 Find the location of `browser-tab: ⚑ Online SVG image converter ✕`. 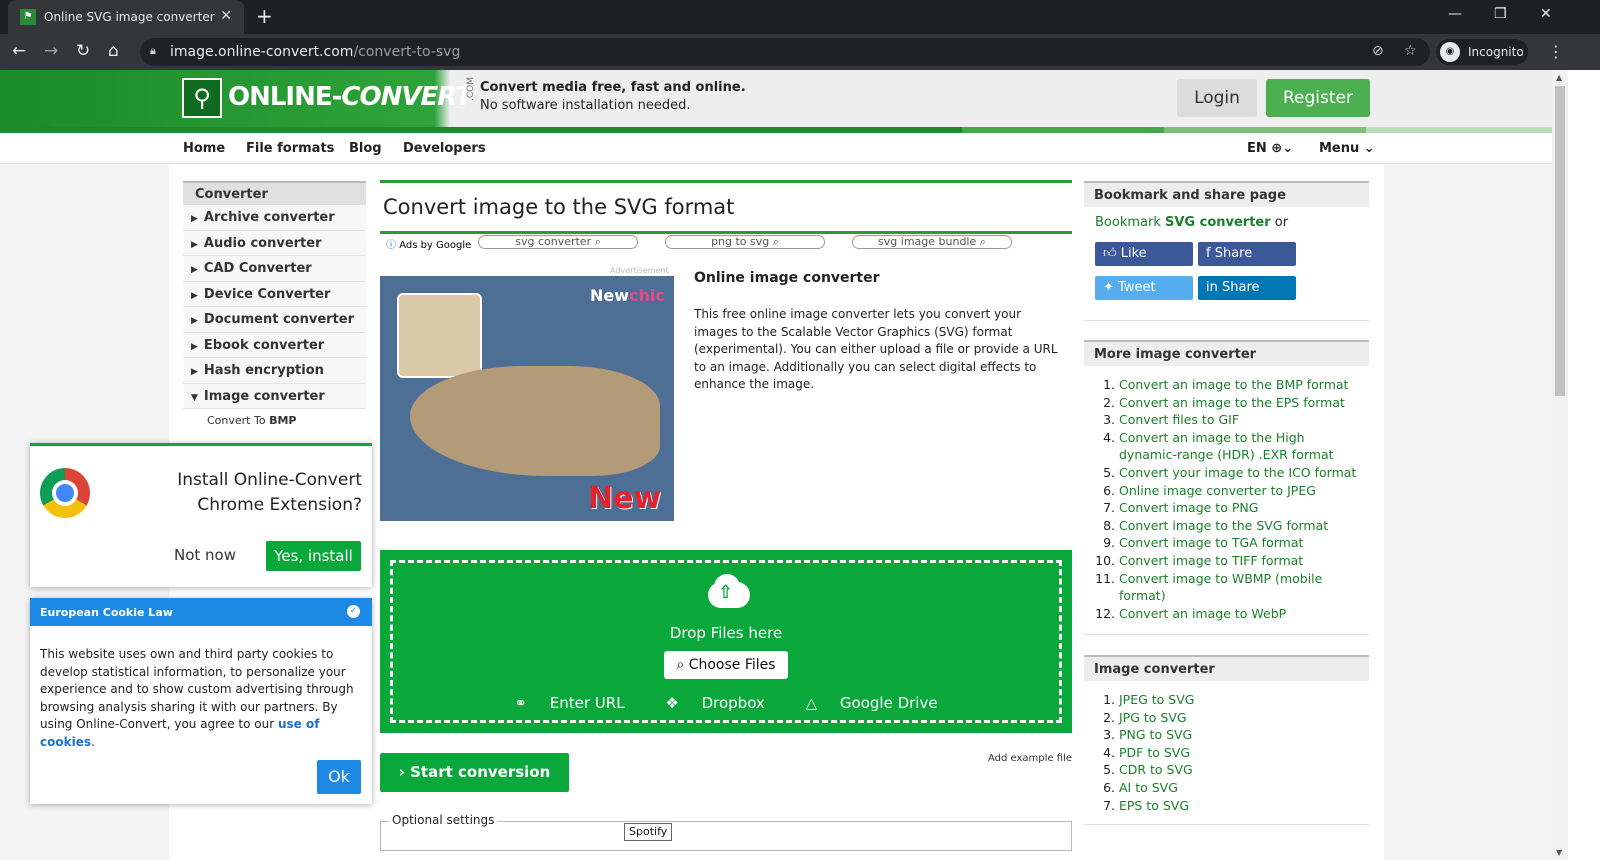

browser-tab: ⚑ Online SVG image converter ✕ is located at coordinates (126, 17).